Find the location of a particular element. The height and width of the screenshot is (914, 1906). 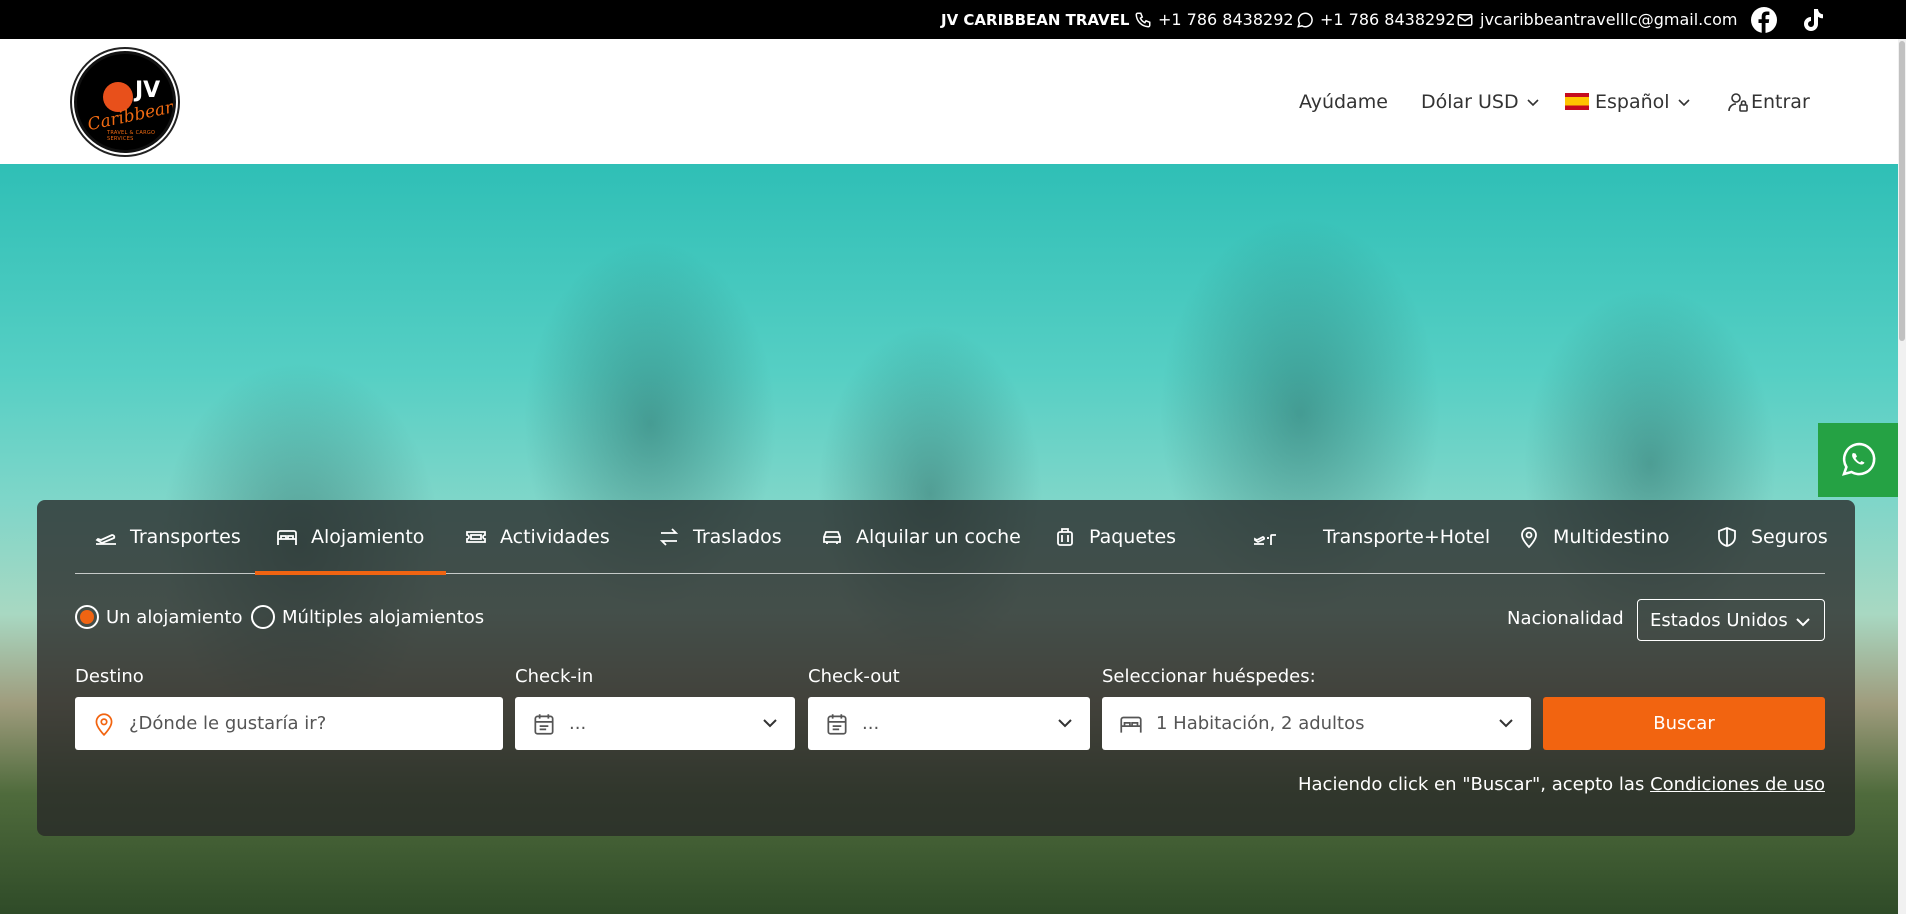

help-label: Ayúdame is located at coordinates (1343, 101).